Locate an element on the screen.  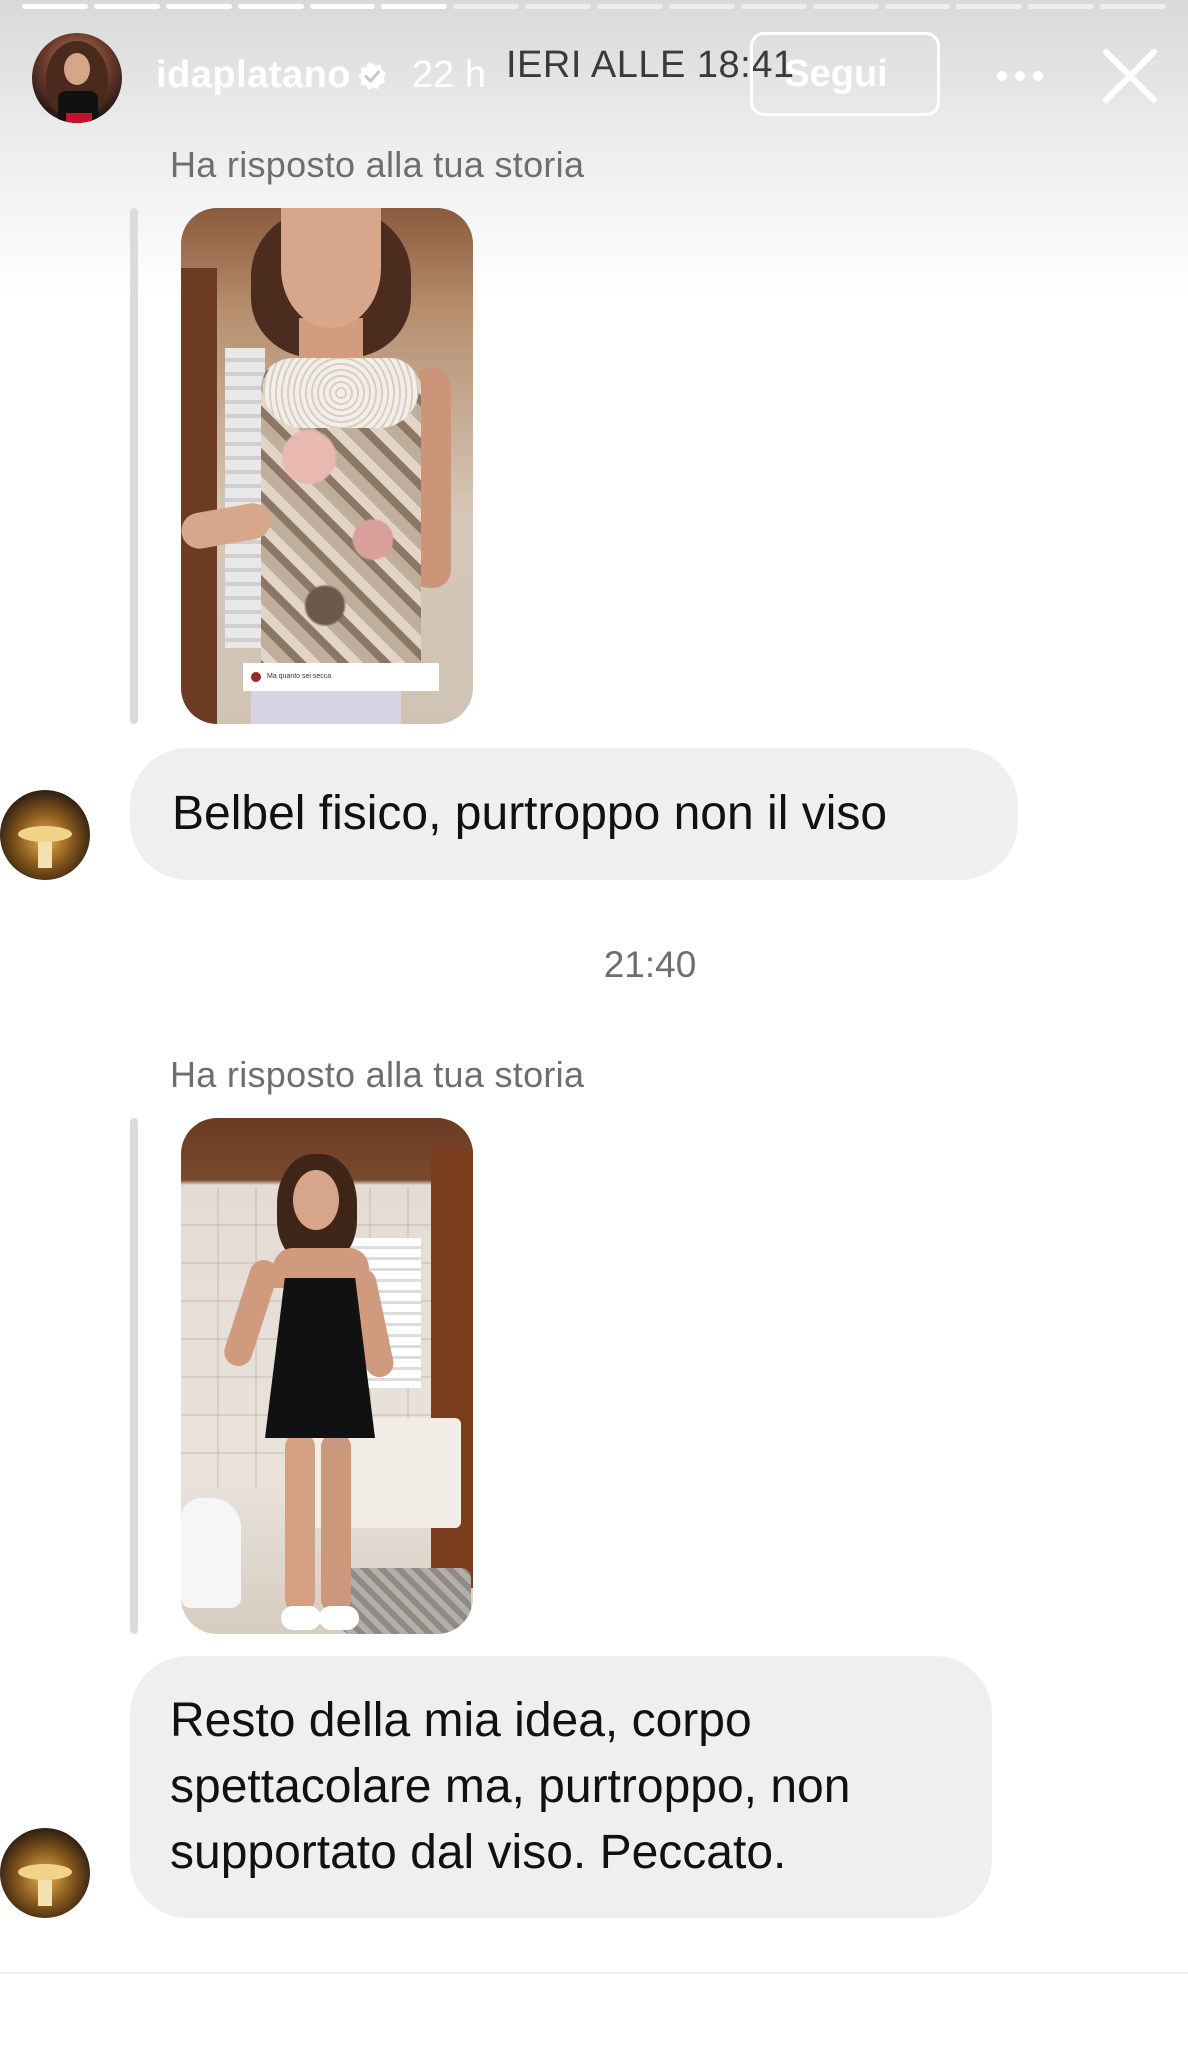
thumb-blind is located at coordinates (245, 498).